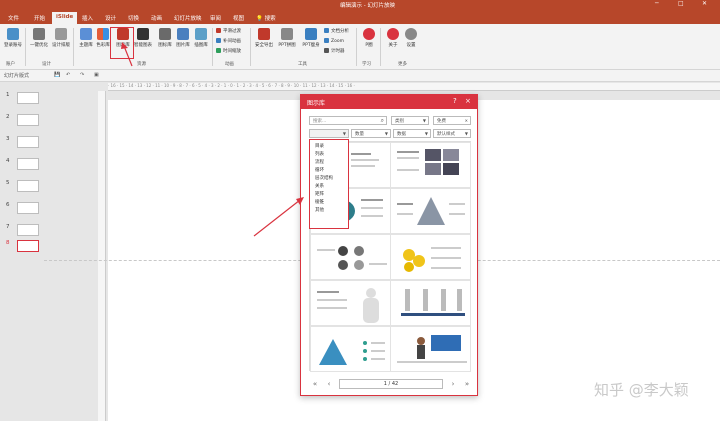 The height and width of the screenshot is (421, 720). What do you see at coordinates (334, 51) in the screenshot?
I see `timer-button: 计时器` at bounding box center [334, 51].